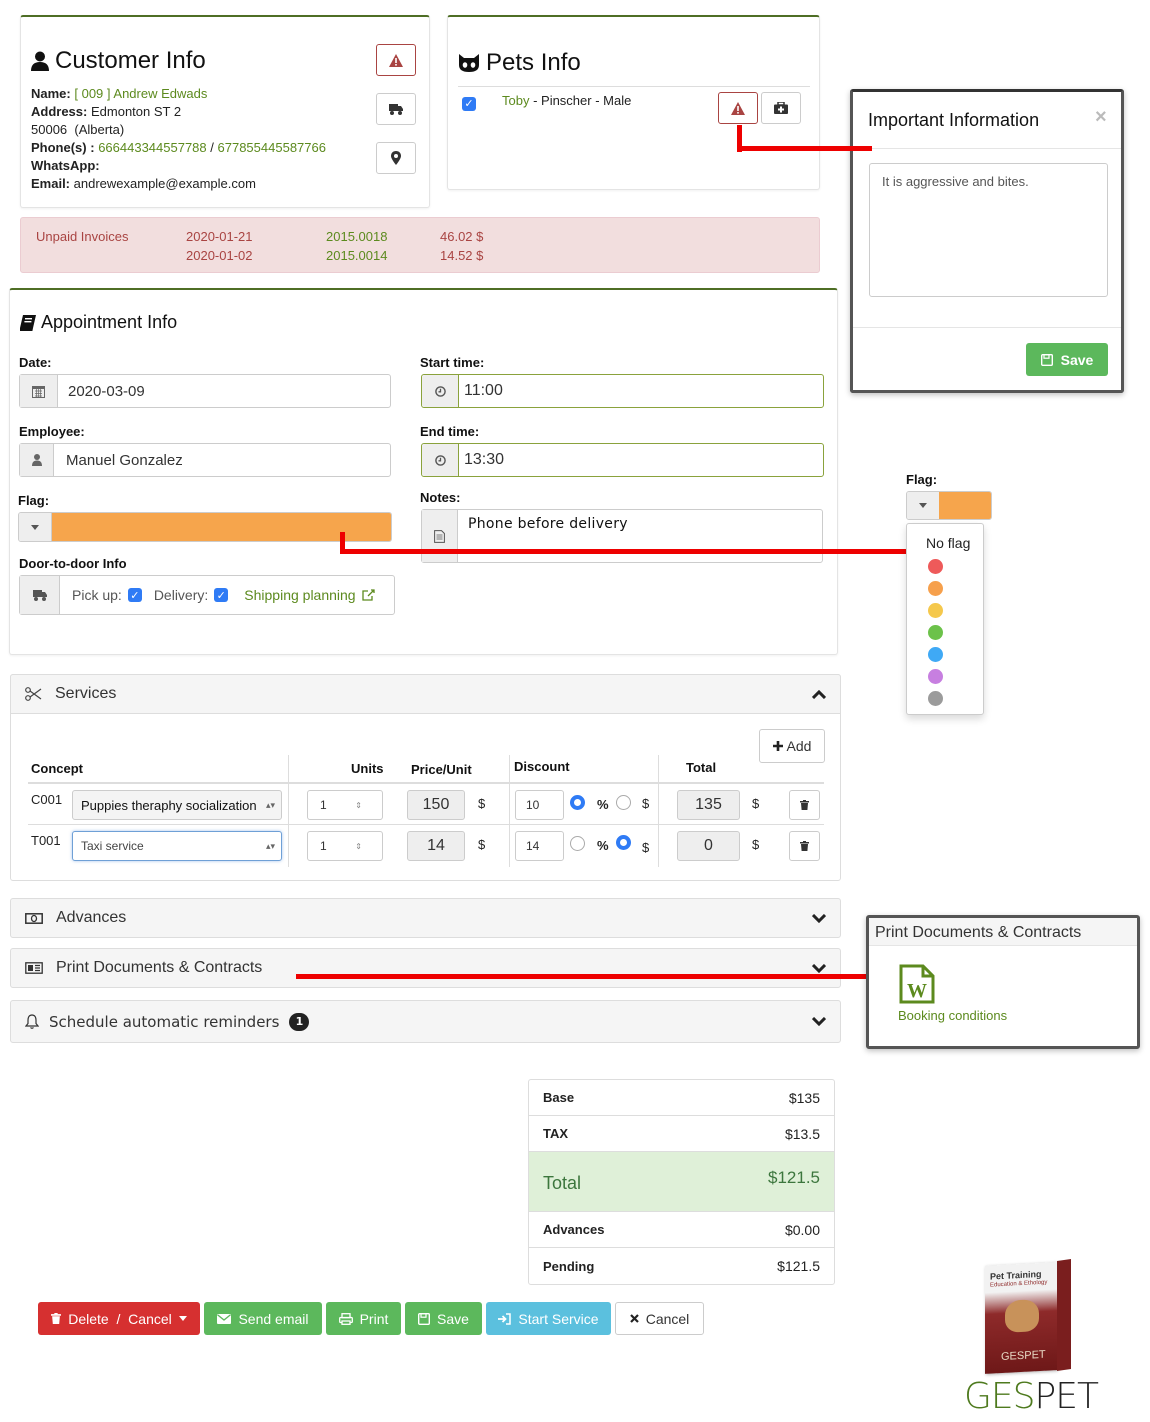 The width and height of the screenshot is (1150, 1422). Describe the element at coordinates (641, 460) in the screenshot. I see `end-time-input: 13:30` at that location.